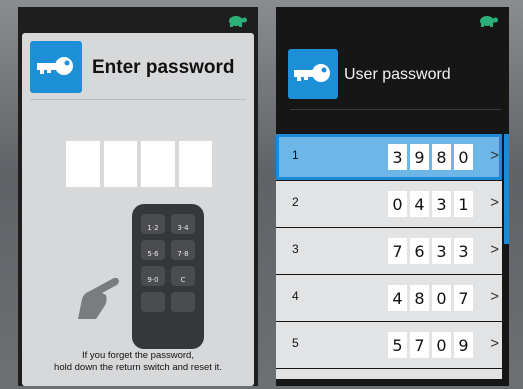 The image size is (523, 389). Describe the element at coordinates (168, 276) in the screenshot. I see `remote-control-illustration: 1·2 3·4 5·6 7·8 9·0 C` at that location.